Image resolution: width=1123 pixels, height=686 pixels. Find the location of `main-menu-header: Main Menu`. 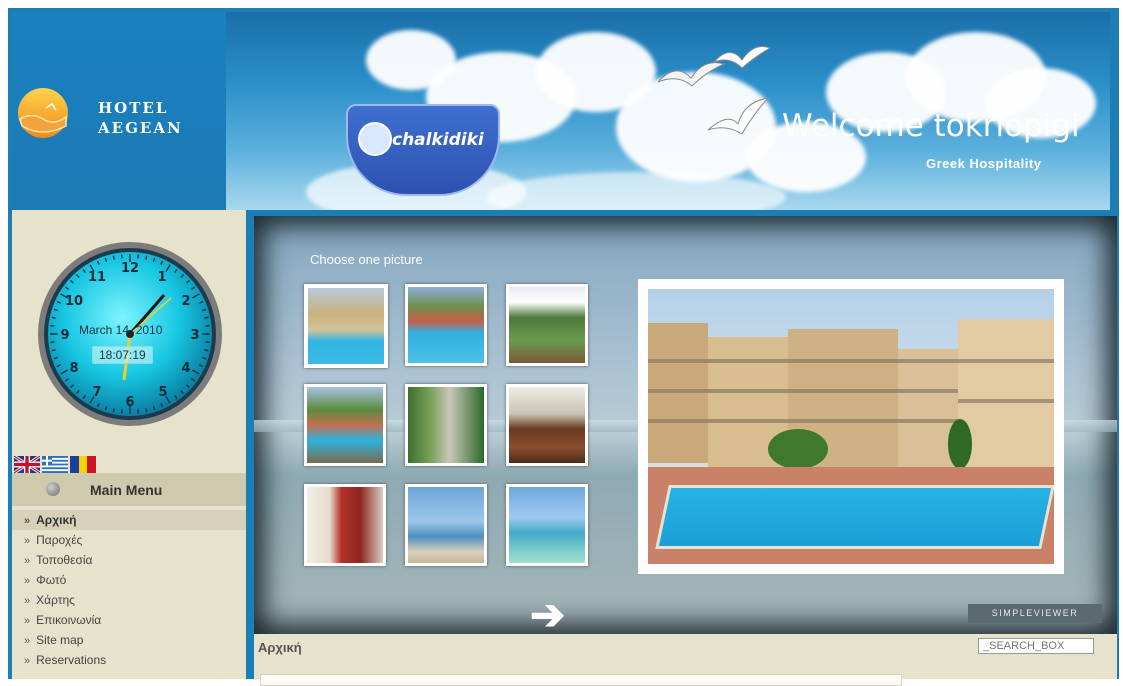

main-menu-header: Main Menu is located at coordinates (129, 489).